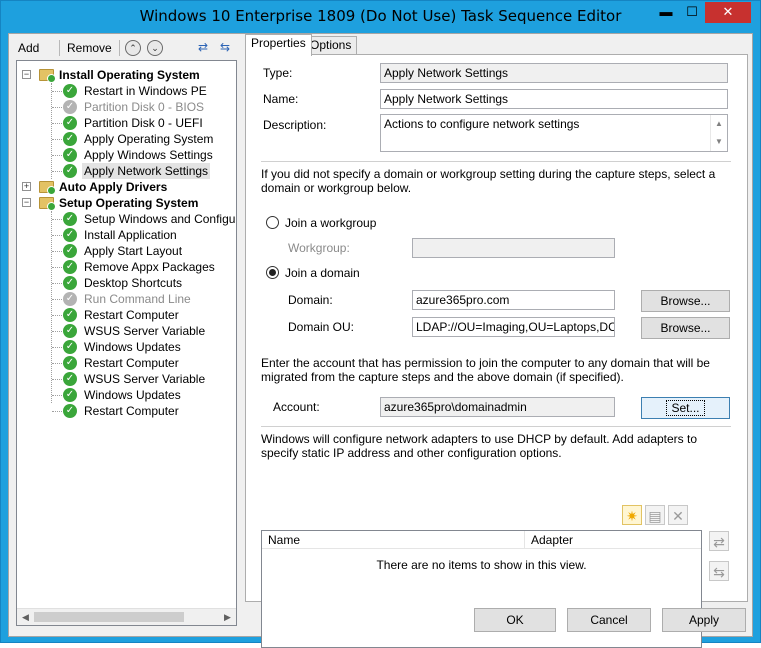 The width and height of the screenshot is (761, 648). What do you see at coordinates (144, 107) in the screenshot?
I see `tree-item-label: Partition Disk 0 - BIOS` at bounding box center [144, 107].